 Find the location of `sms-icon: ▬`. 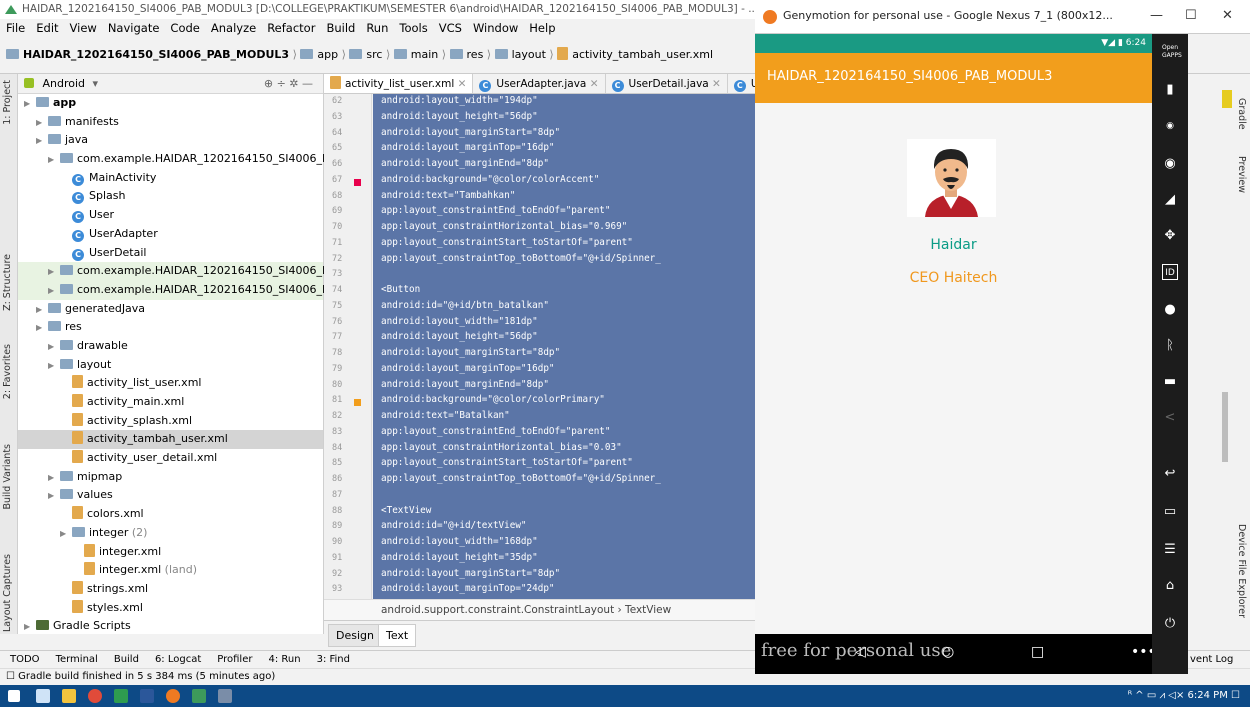

sms-icon: ▬ is located at coordinates (1170, 382).